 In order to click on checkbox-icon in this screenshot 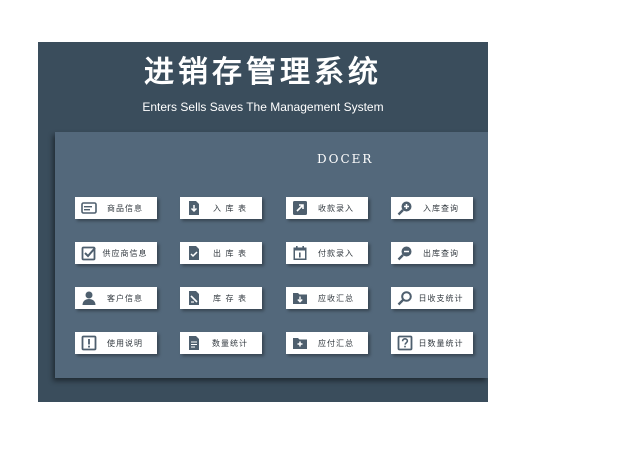, I will do `click(89, 253)`.